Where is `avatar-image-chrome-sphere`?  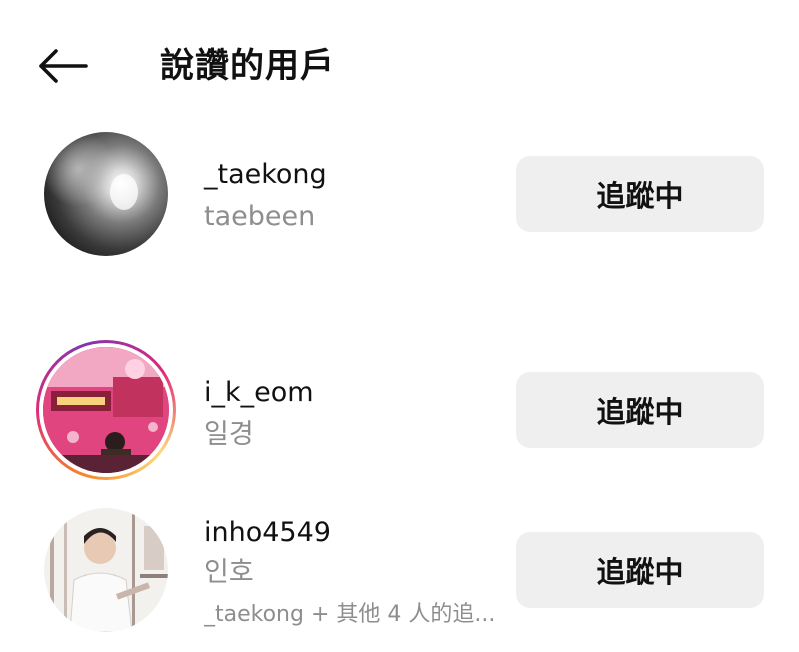
avatar-image-chrome-sphere is located at coordinates (106, 194).